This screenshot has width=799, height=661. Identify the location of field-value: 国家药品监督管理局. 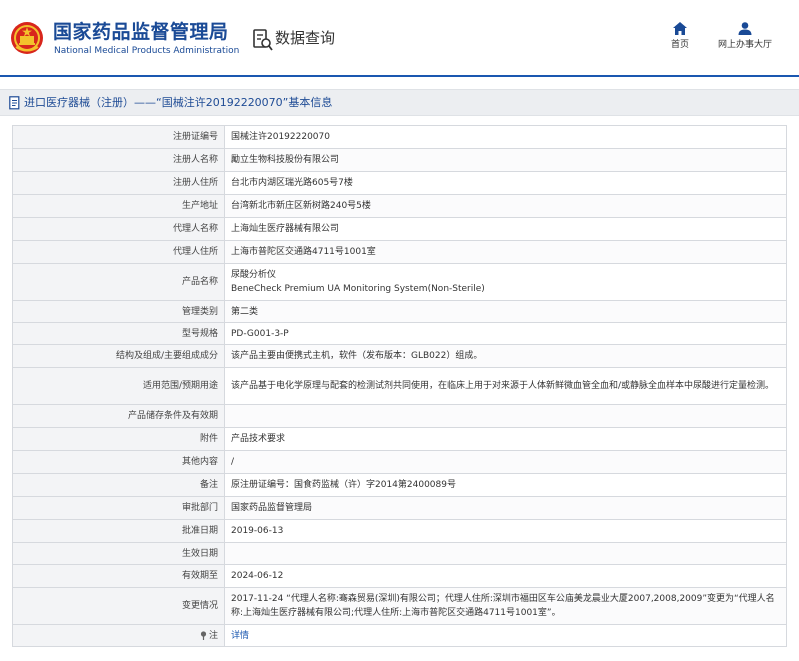
(505, 508).